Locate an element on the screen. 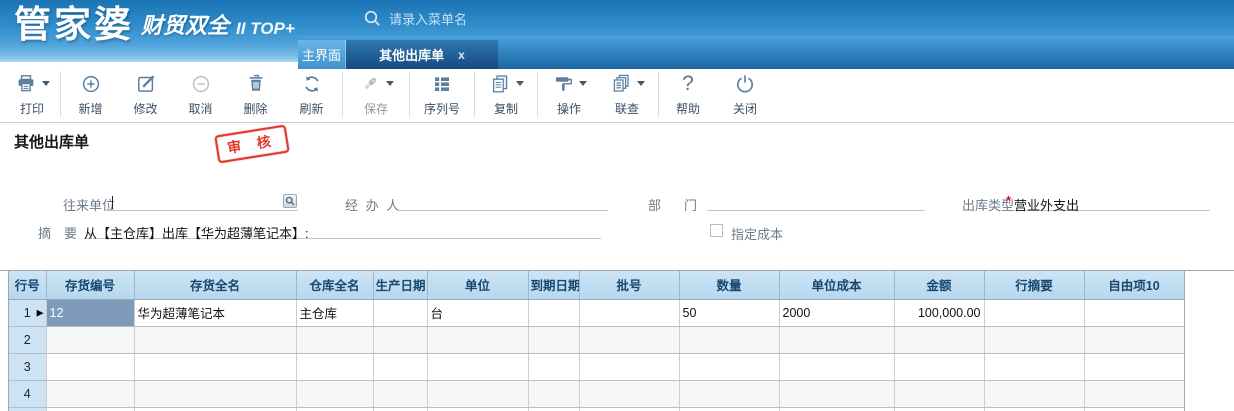 The image size is (1234, 411). serial-number-button: 序列号 is located at coordinates (442, 94).